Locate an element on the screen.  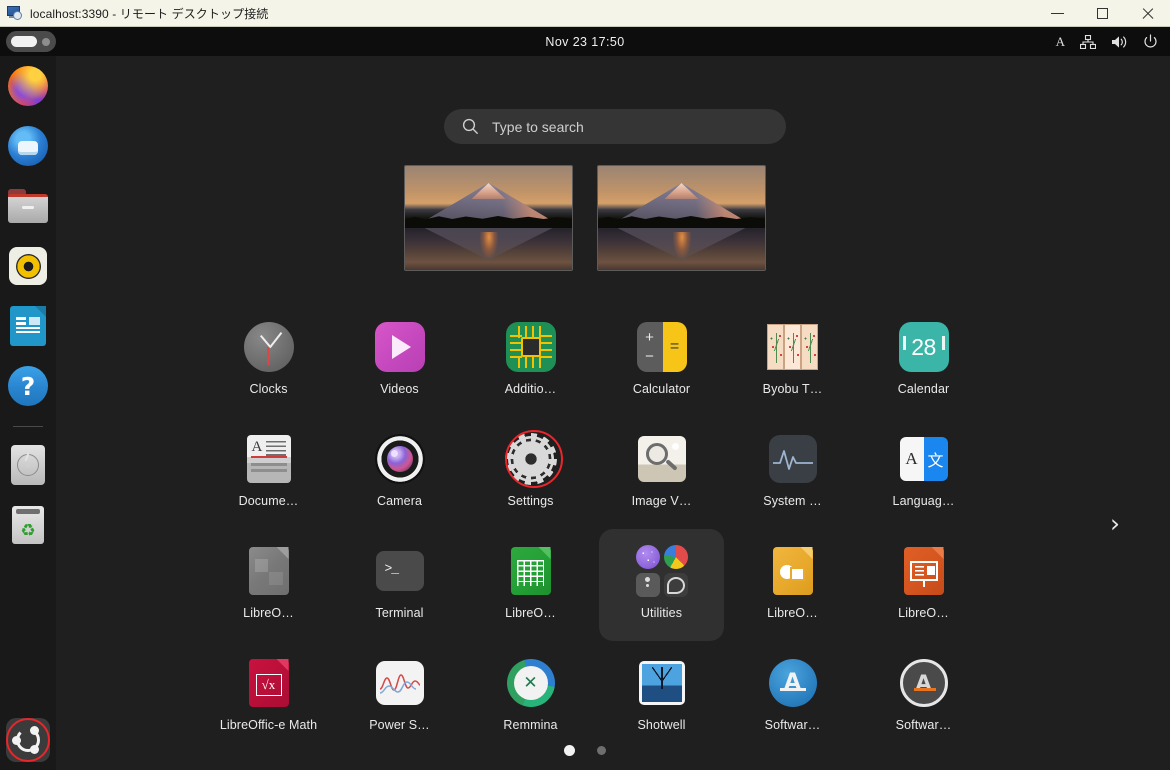
libreoffice-calc-icon is located at coordinates (530, 571).